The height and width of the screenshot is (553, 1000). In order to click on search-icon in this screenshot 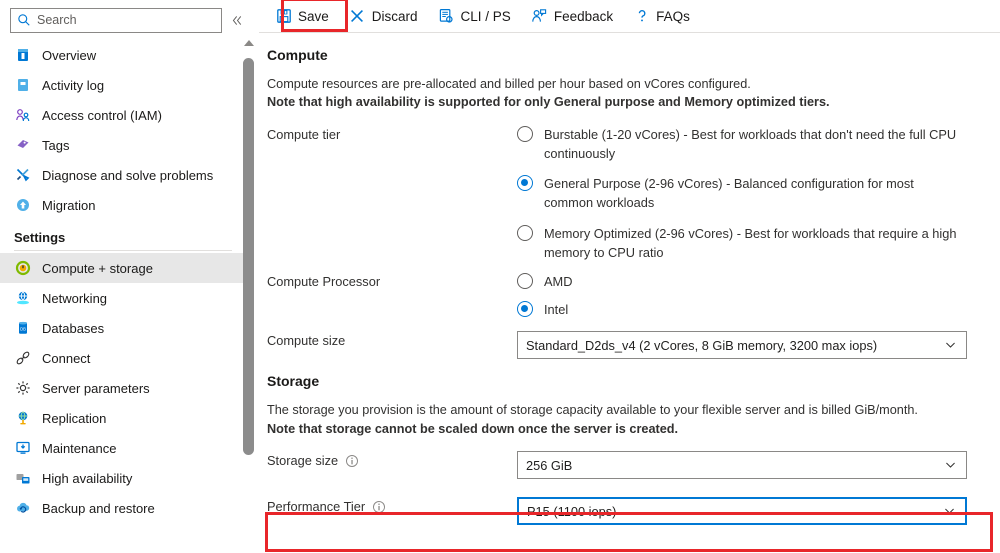, I will do `click(24, 20)`.